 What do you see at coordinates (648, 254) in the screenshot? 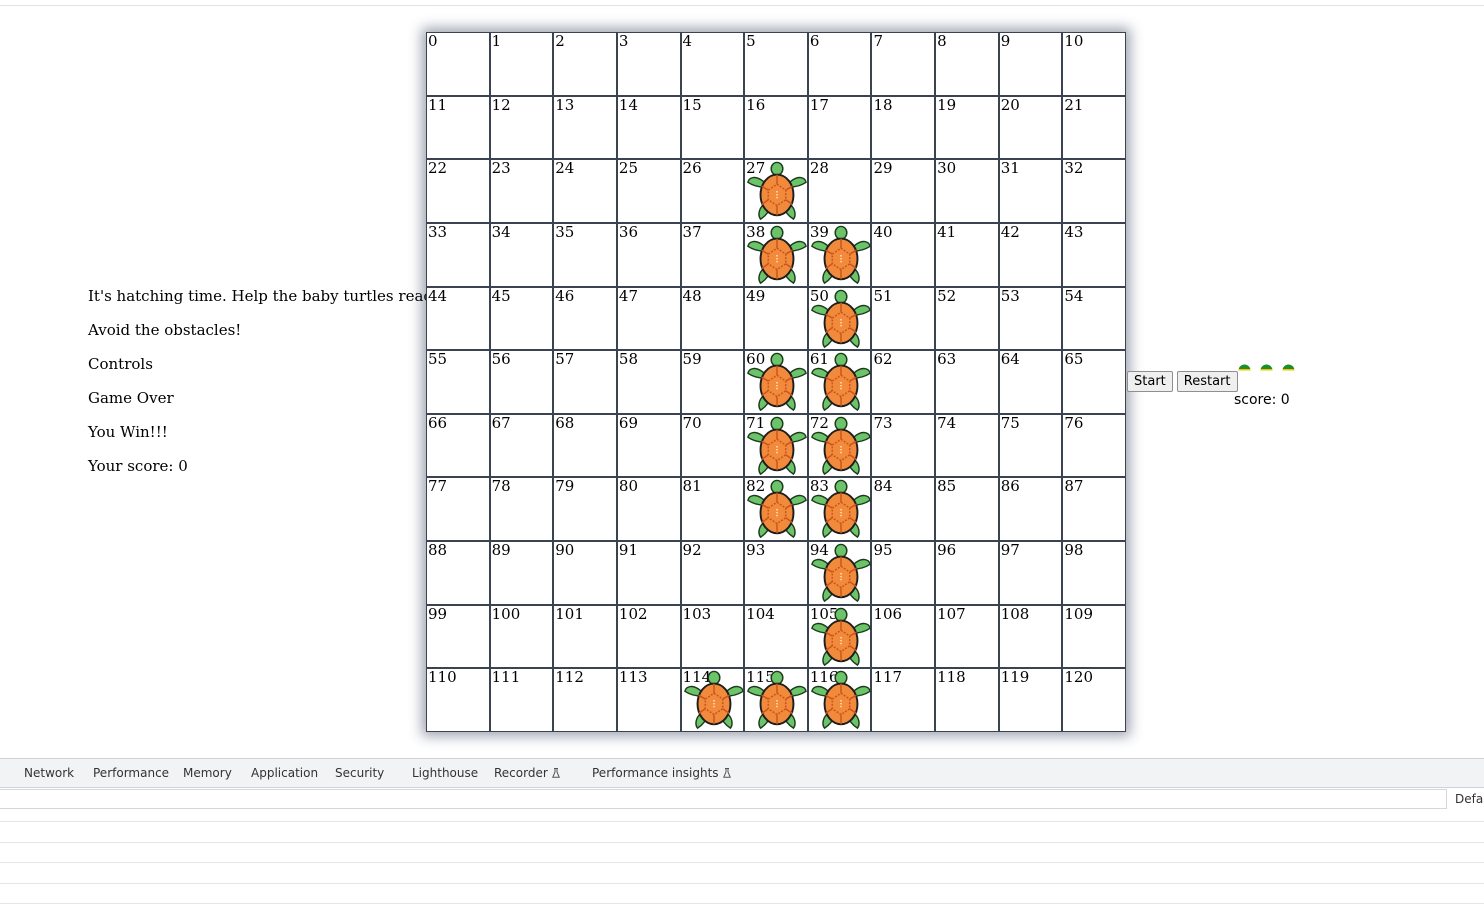
I see `grid-cell: 36` at bounding box center [648, 254].